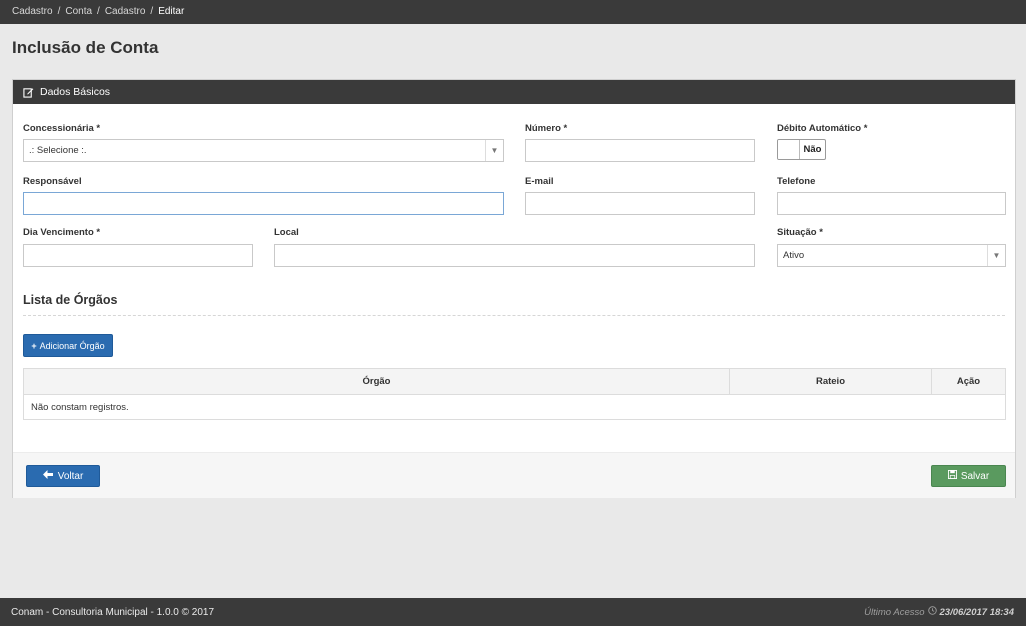 This screenshot has width=1026, height=626. I want to click on breadcrumb: Cadastro / Conta / Cadastro / Editar, so click(513, 12).